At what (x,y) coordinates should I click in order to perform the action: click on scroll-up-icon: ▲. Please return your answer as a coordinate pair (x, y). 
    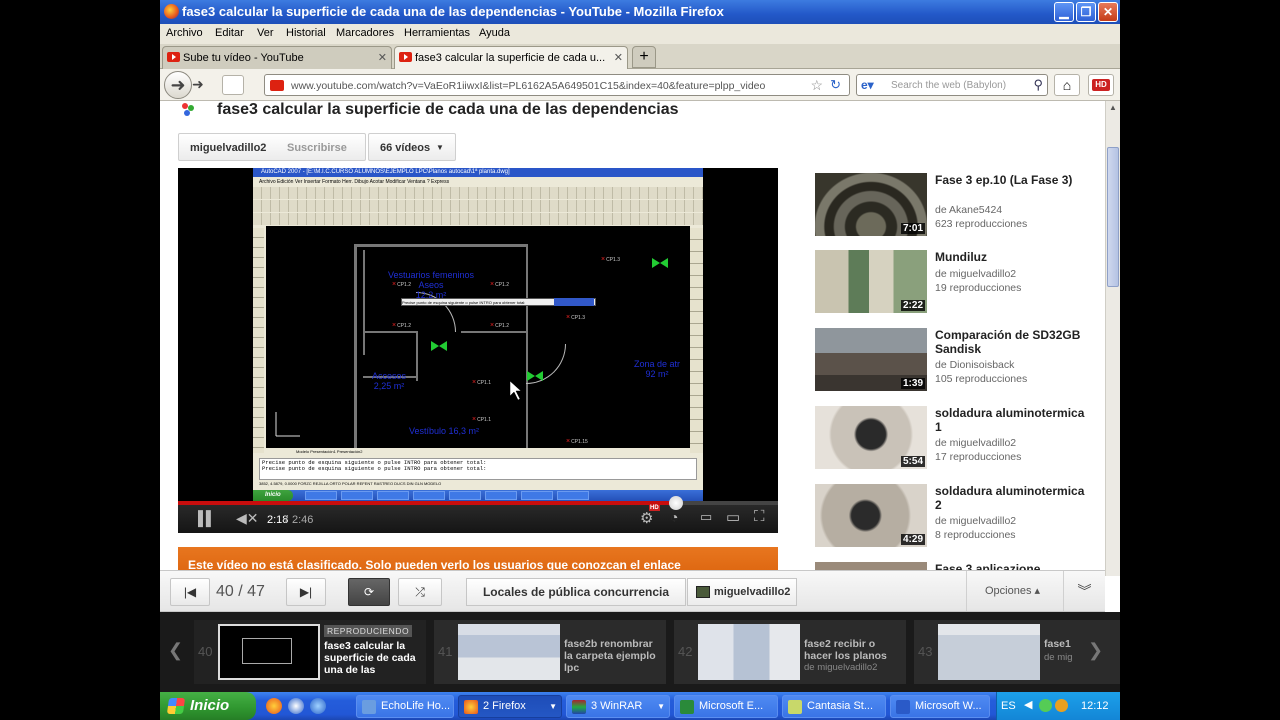
    Looking at the image, I should click on (1113, 109).